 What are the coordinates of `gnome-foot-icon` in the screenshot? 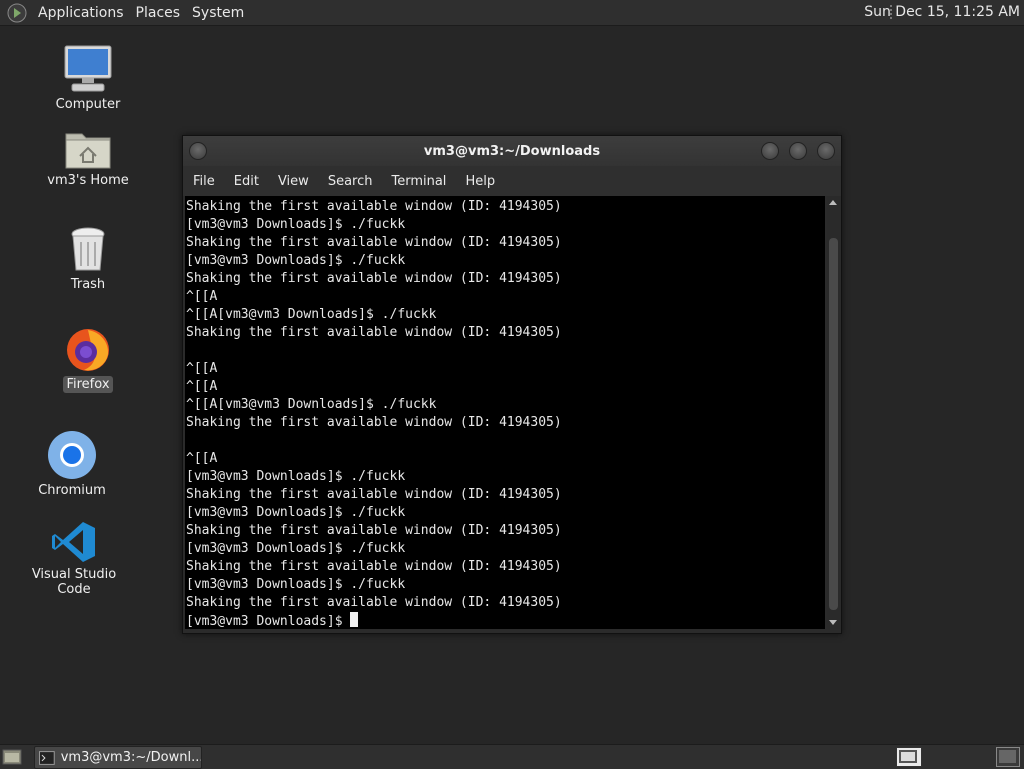 It's located at (17, 13).